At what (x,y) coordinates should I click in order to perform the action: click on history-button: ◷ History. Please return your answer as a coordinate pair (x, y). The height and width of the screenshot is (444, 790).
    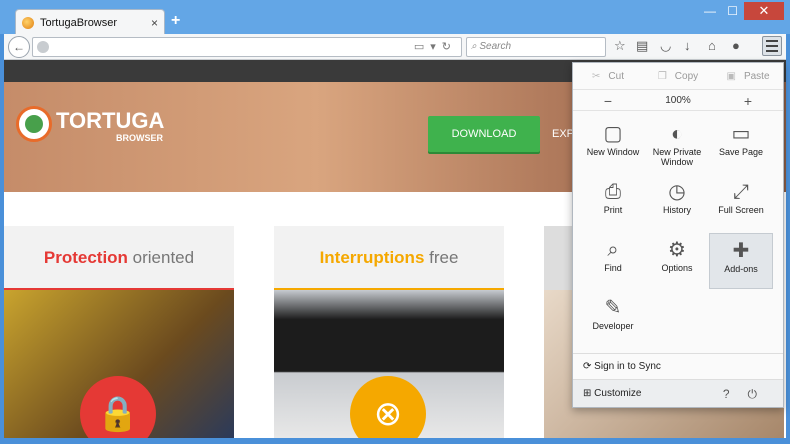
    Looking at the image, I should click on (677, 203).